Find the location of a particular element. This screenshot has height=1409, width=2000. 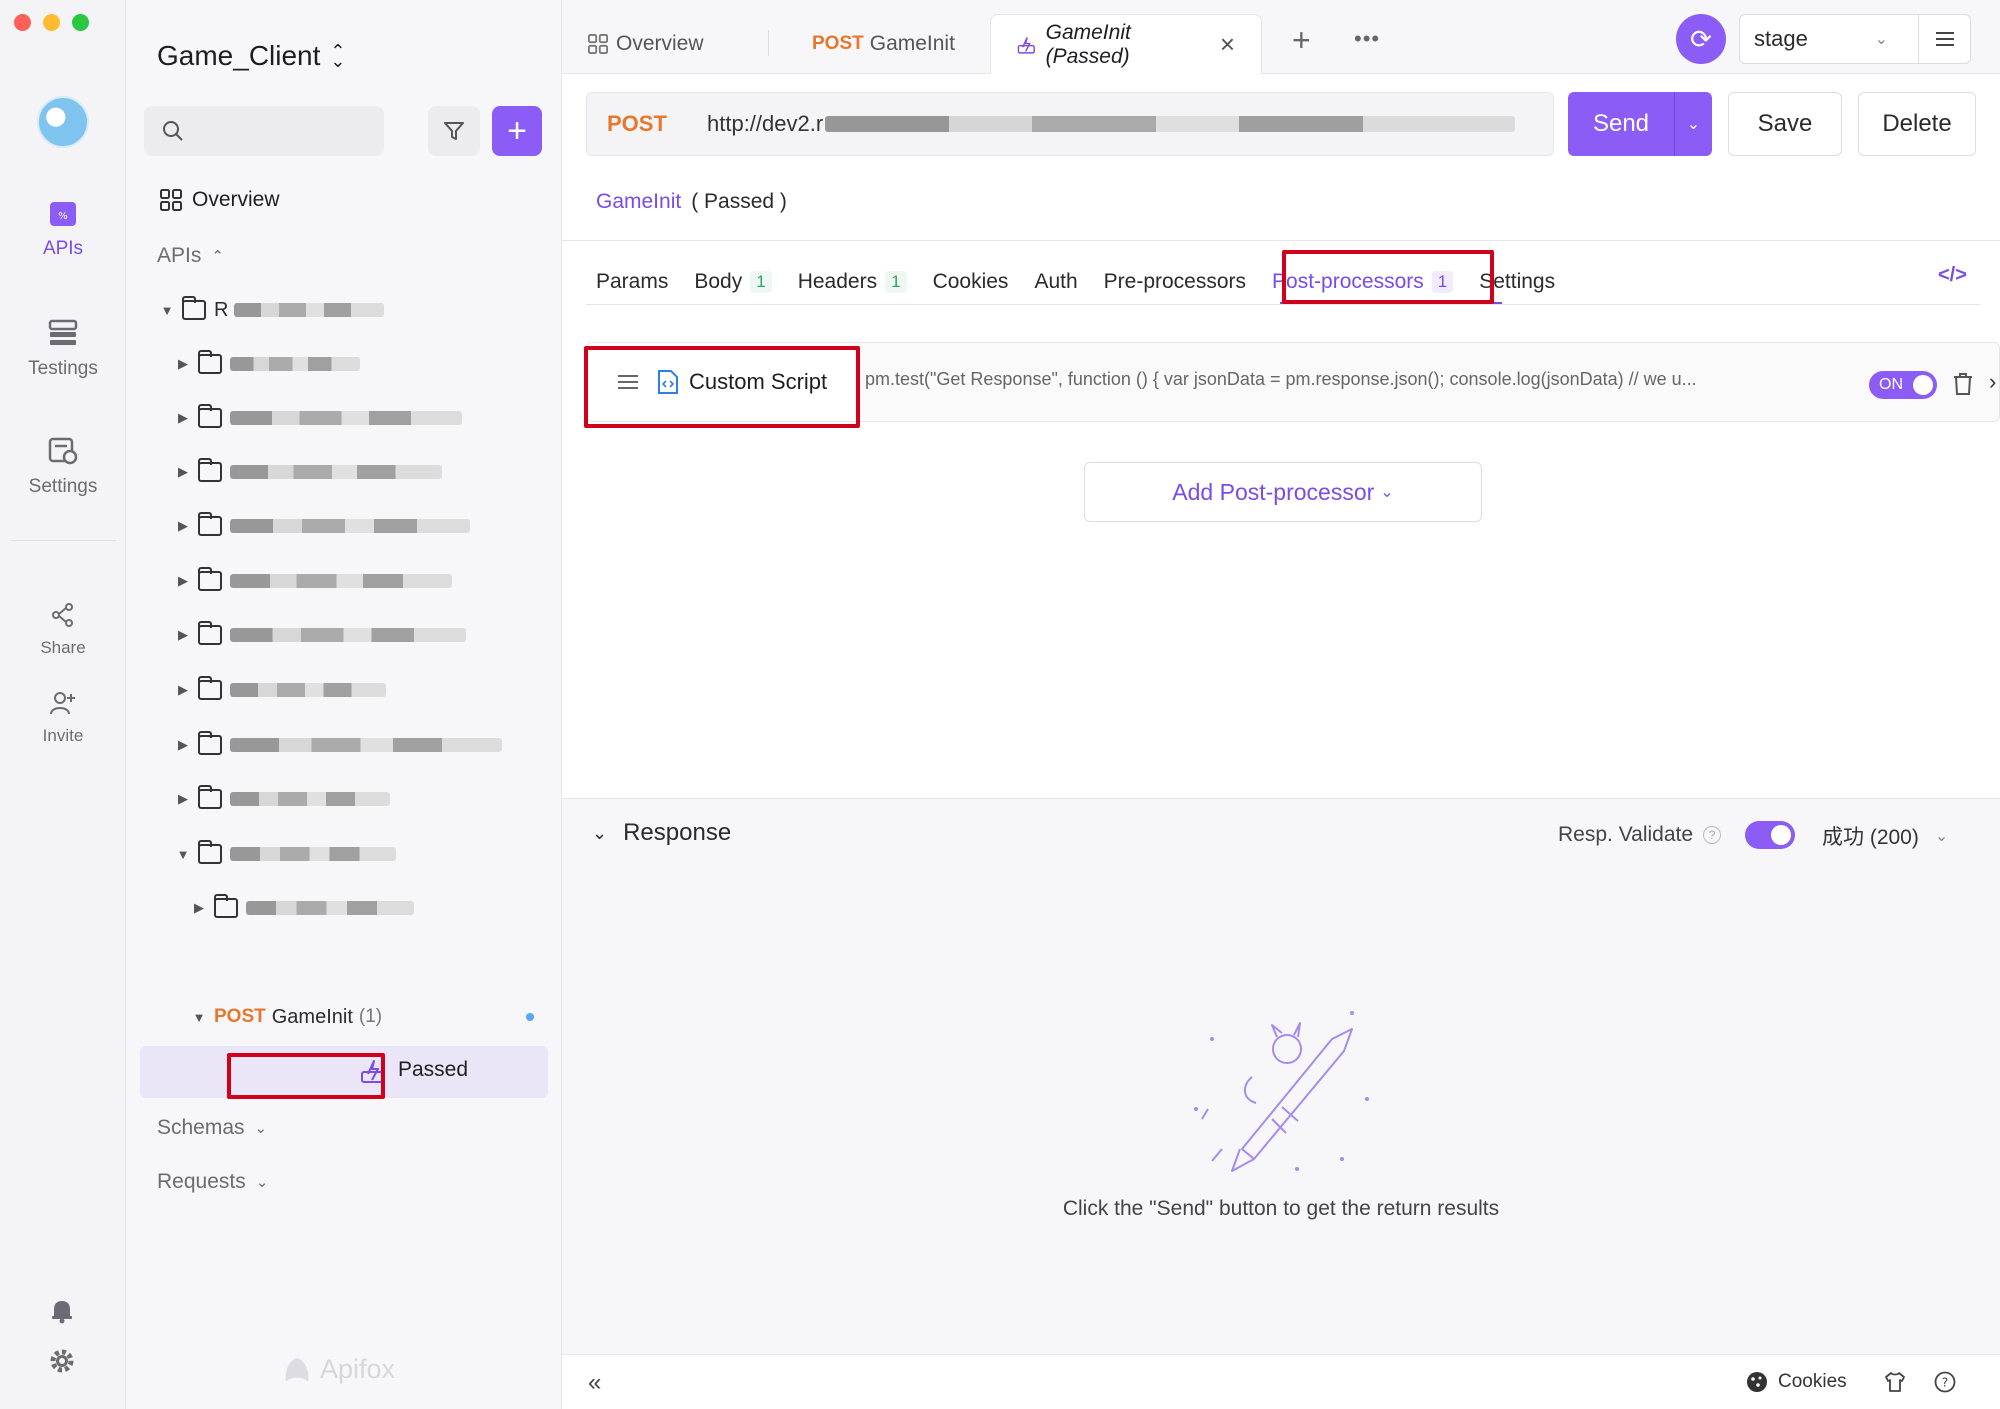

environment-select: stage ⌄ is located at coordinates (1855, 39).